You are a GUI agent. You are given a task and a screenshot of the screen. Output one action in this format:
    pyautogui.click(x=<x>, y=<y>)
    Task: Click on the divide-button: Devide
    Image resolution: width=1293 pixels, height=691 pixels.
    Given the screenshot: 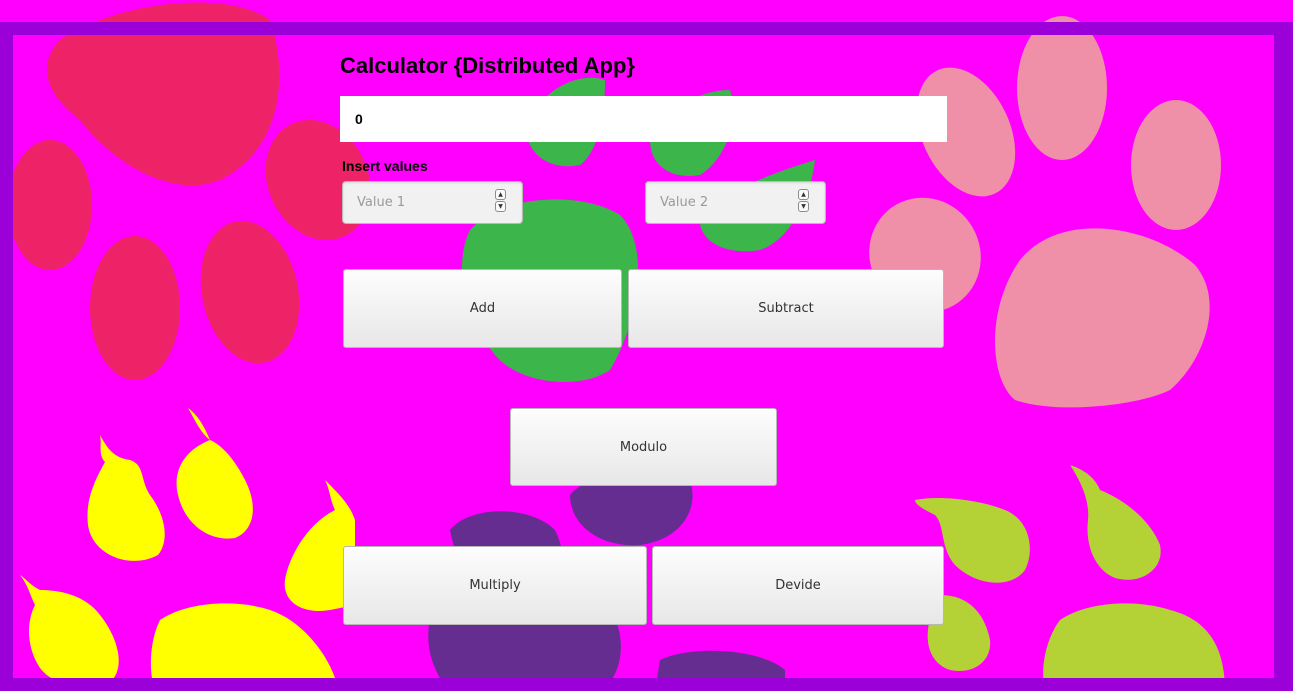 What is the action you would take?
    pyautogui.click(x=798, y=585)
    